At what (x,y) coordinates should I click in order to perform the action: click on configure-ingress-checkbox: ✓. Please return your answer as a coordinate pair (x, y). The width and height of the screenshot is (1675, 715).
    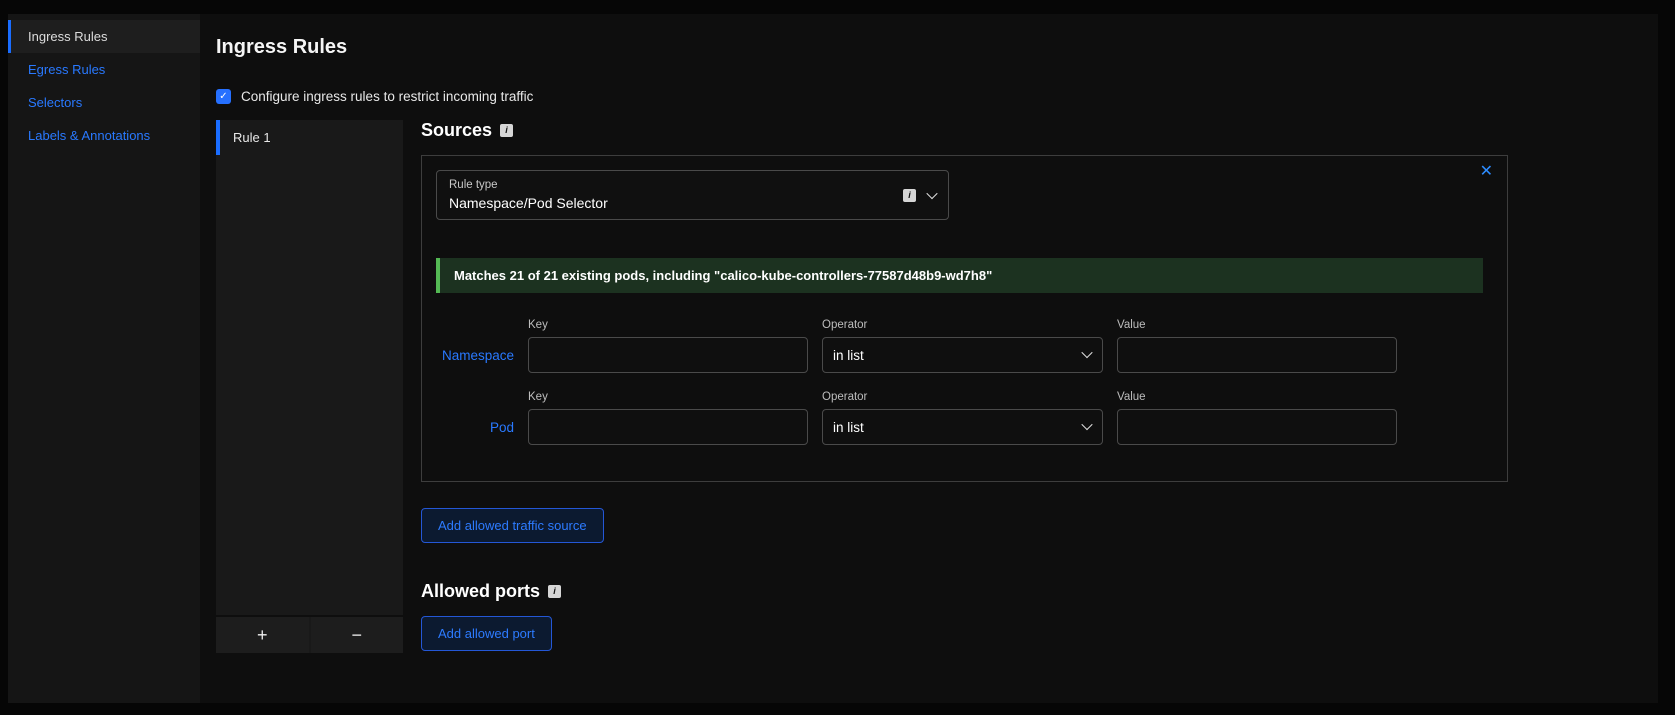
    Looking at the image, I should click on (223, 96).